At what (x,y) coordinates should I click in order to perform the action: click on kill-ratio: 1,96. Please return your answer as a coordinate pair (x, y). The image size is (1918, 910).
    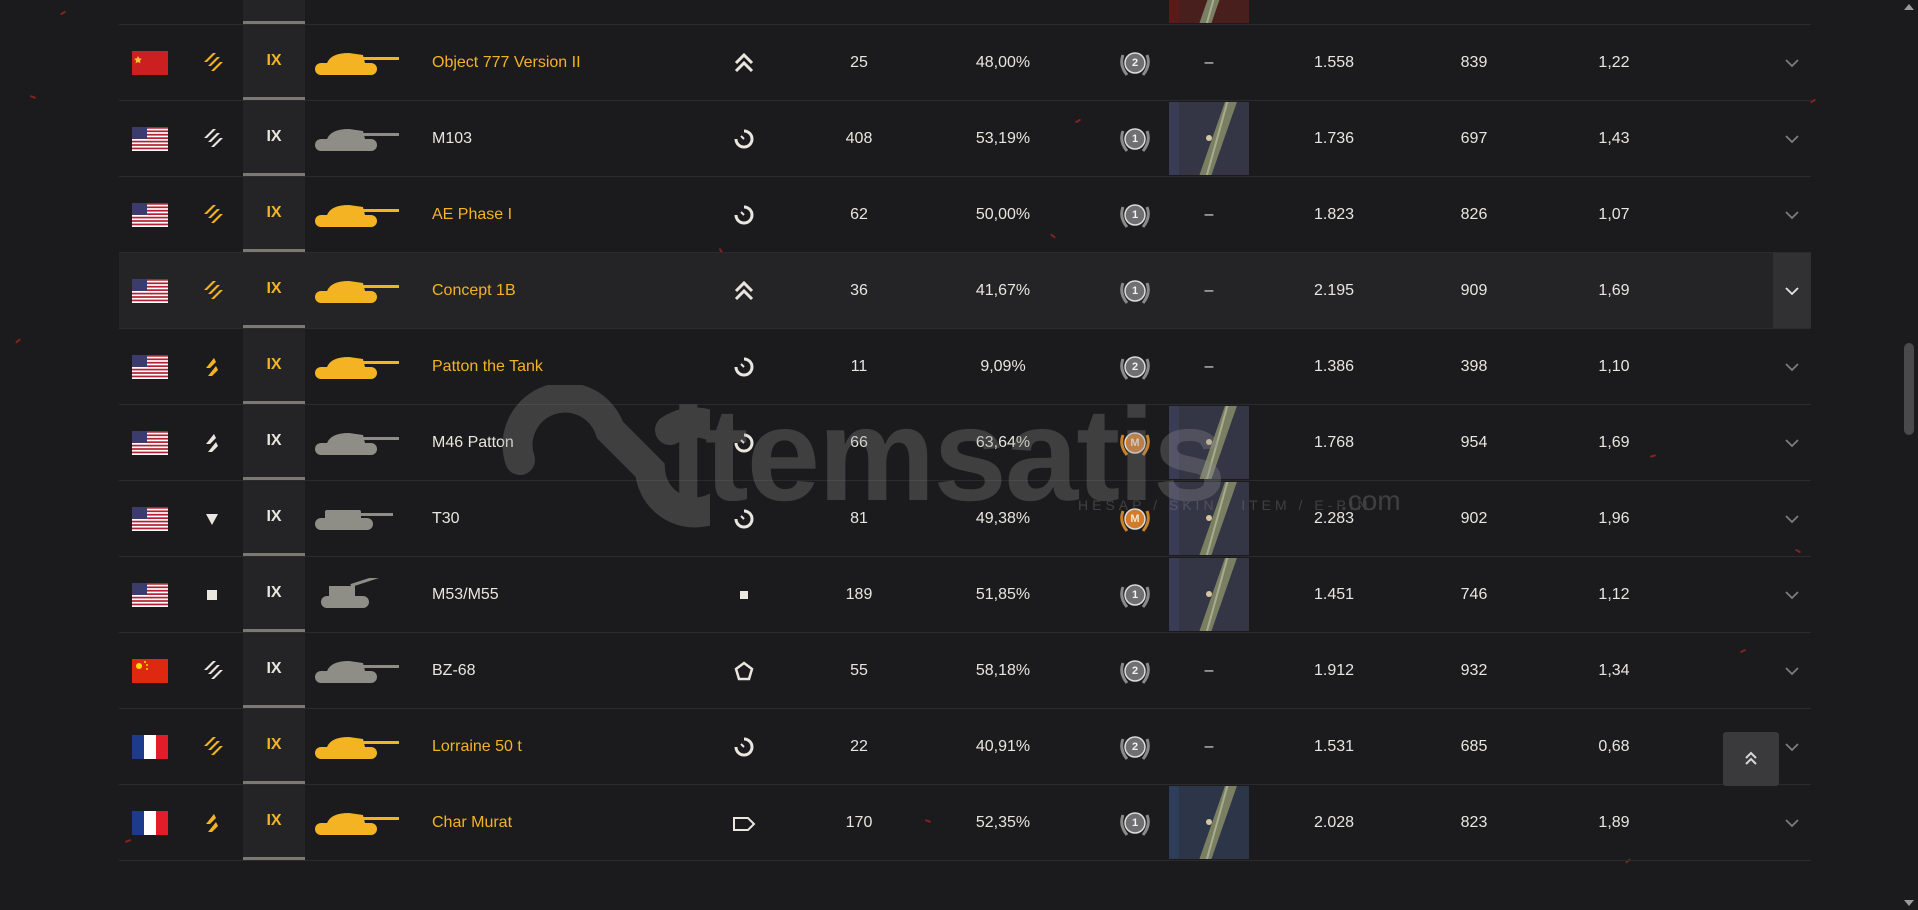
    Looking at the image, I should click on (1614, 518).